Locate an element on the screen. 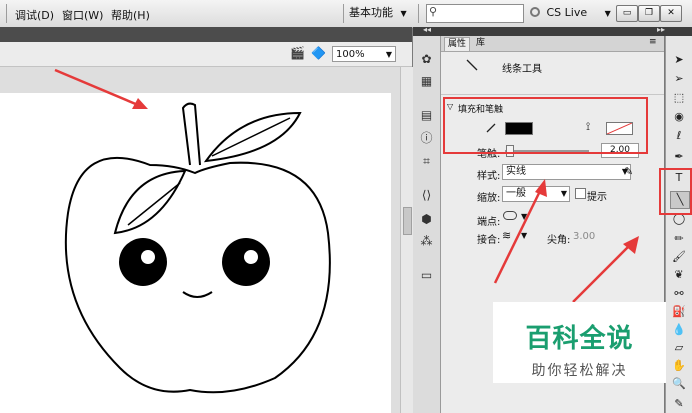  minimize-button: ▭ is located at coordinates (627, 13).